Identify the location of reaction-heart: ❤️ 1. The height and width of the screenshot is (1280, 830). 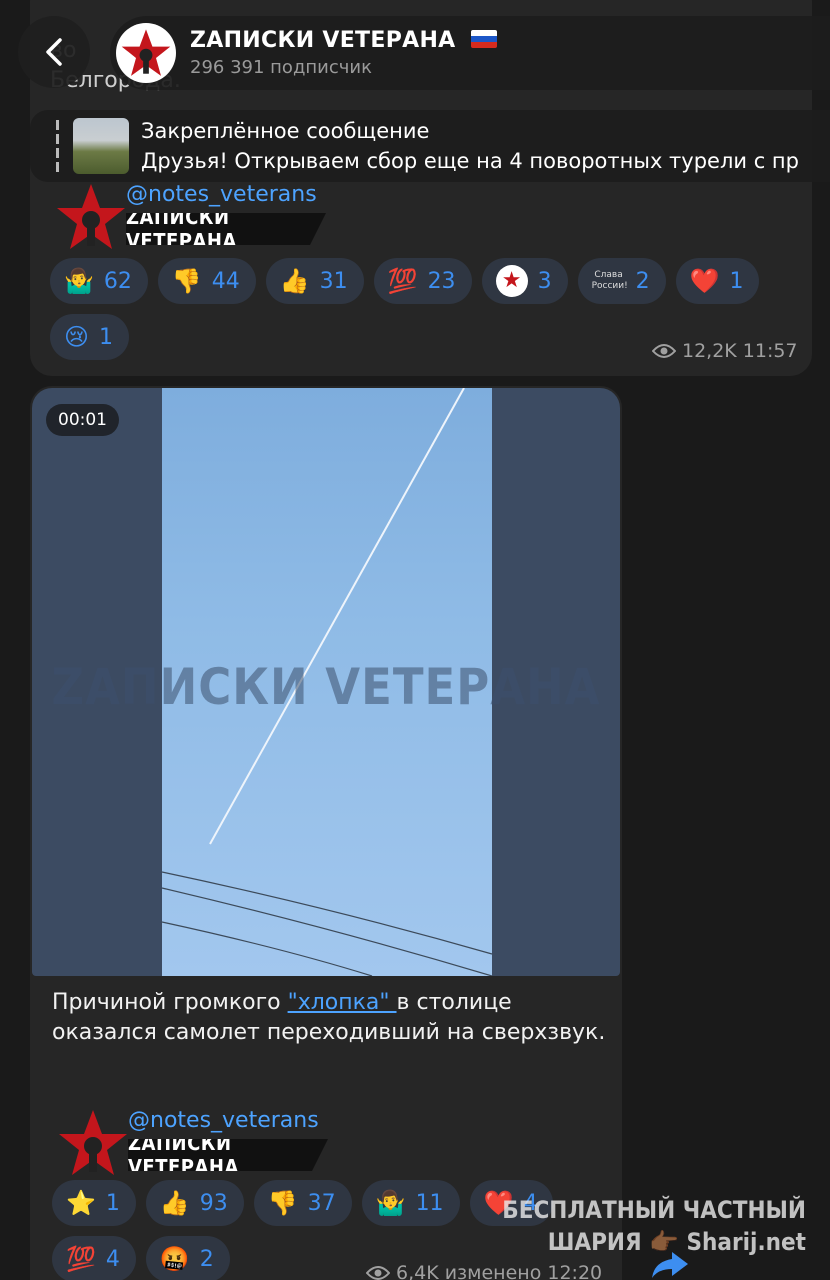
(717, 281).